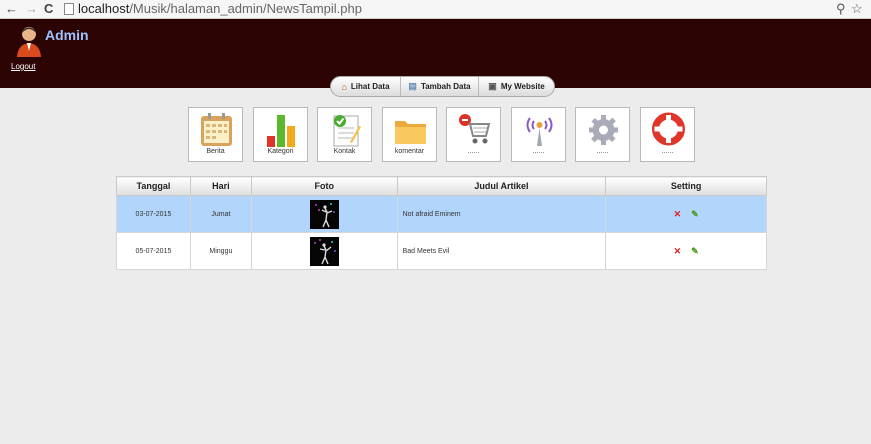 This screenshot has height=444, width=871. What do you see at coordinates (475, 129) in the screenshot?
I see `cart-icon` at bounding box center [475, 129].